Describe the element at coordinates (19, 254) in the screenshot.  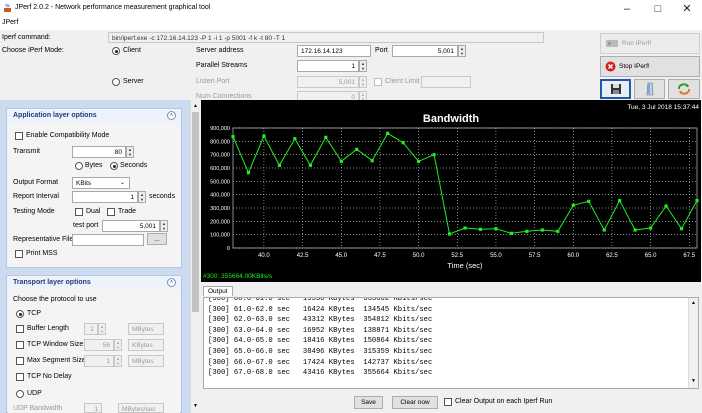
I see `print-mss-checkbox` at that location.